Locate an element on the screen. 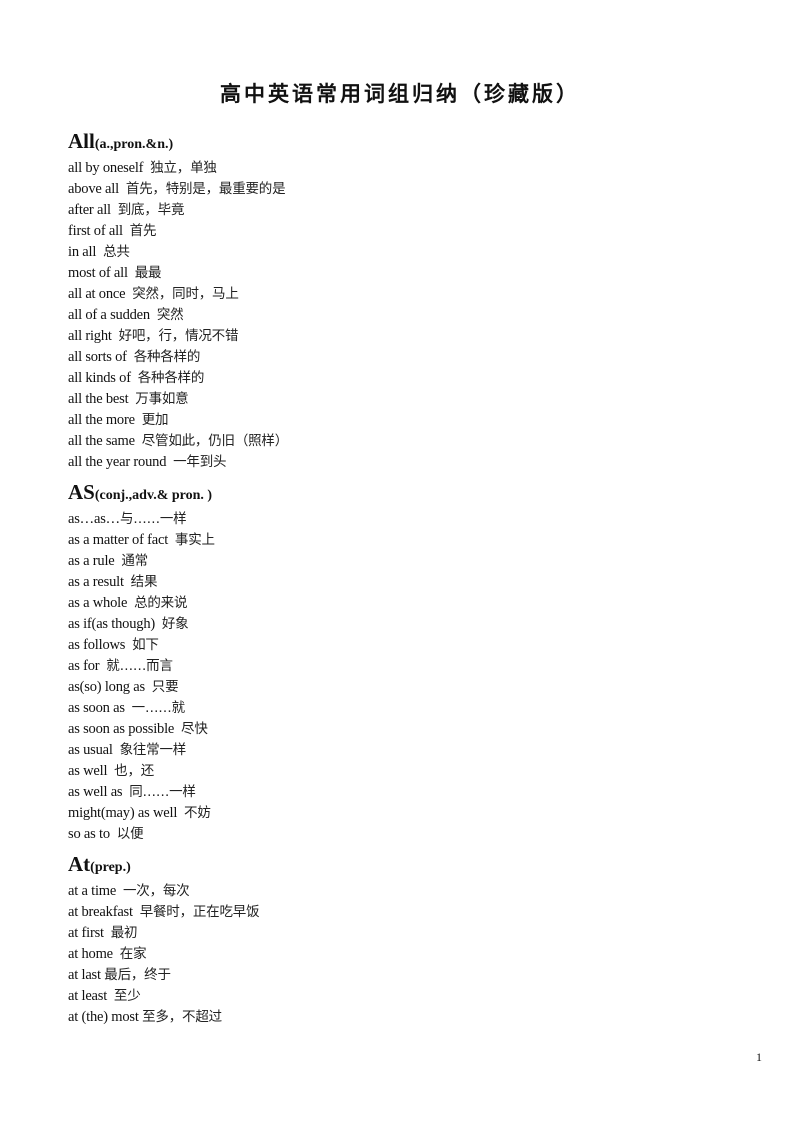 The width and height of the screenshot is (800, 1132). phrase-chinese: 通常 is located at coordinates (134, 561).